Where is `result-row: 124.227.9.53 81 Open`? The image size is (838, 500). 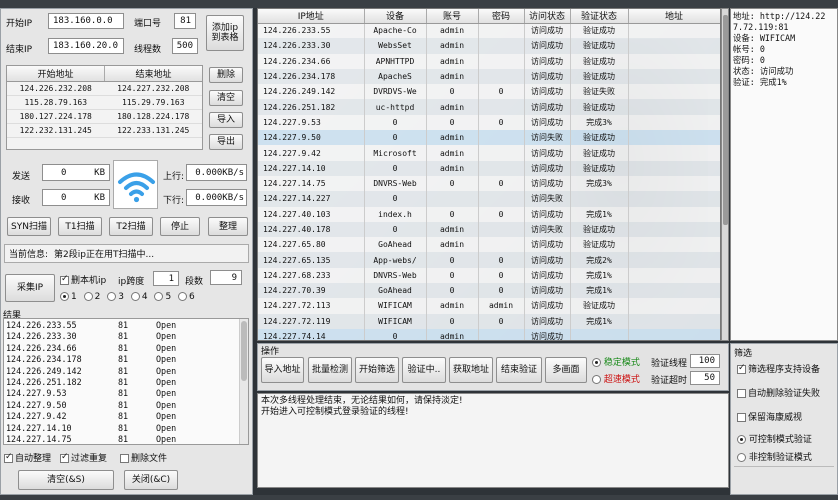 result-row: 124.227.9.53 81 Open is located at coordinates (126, 393).